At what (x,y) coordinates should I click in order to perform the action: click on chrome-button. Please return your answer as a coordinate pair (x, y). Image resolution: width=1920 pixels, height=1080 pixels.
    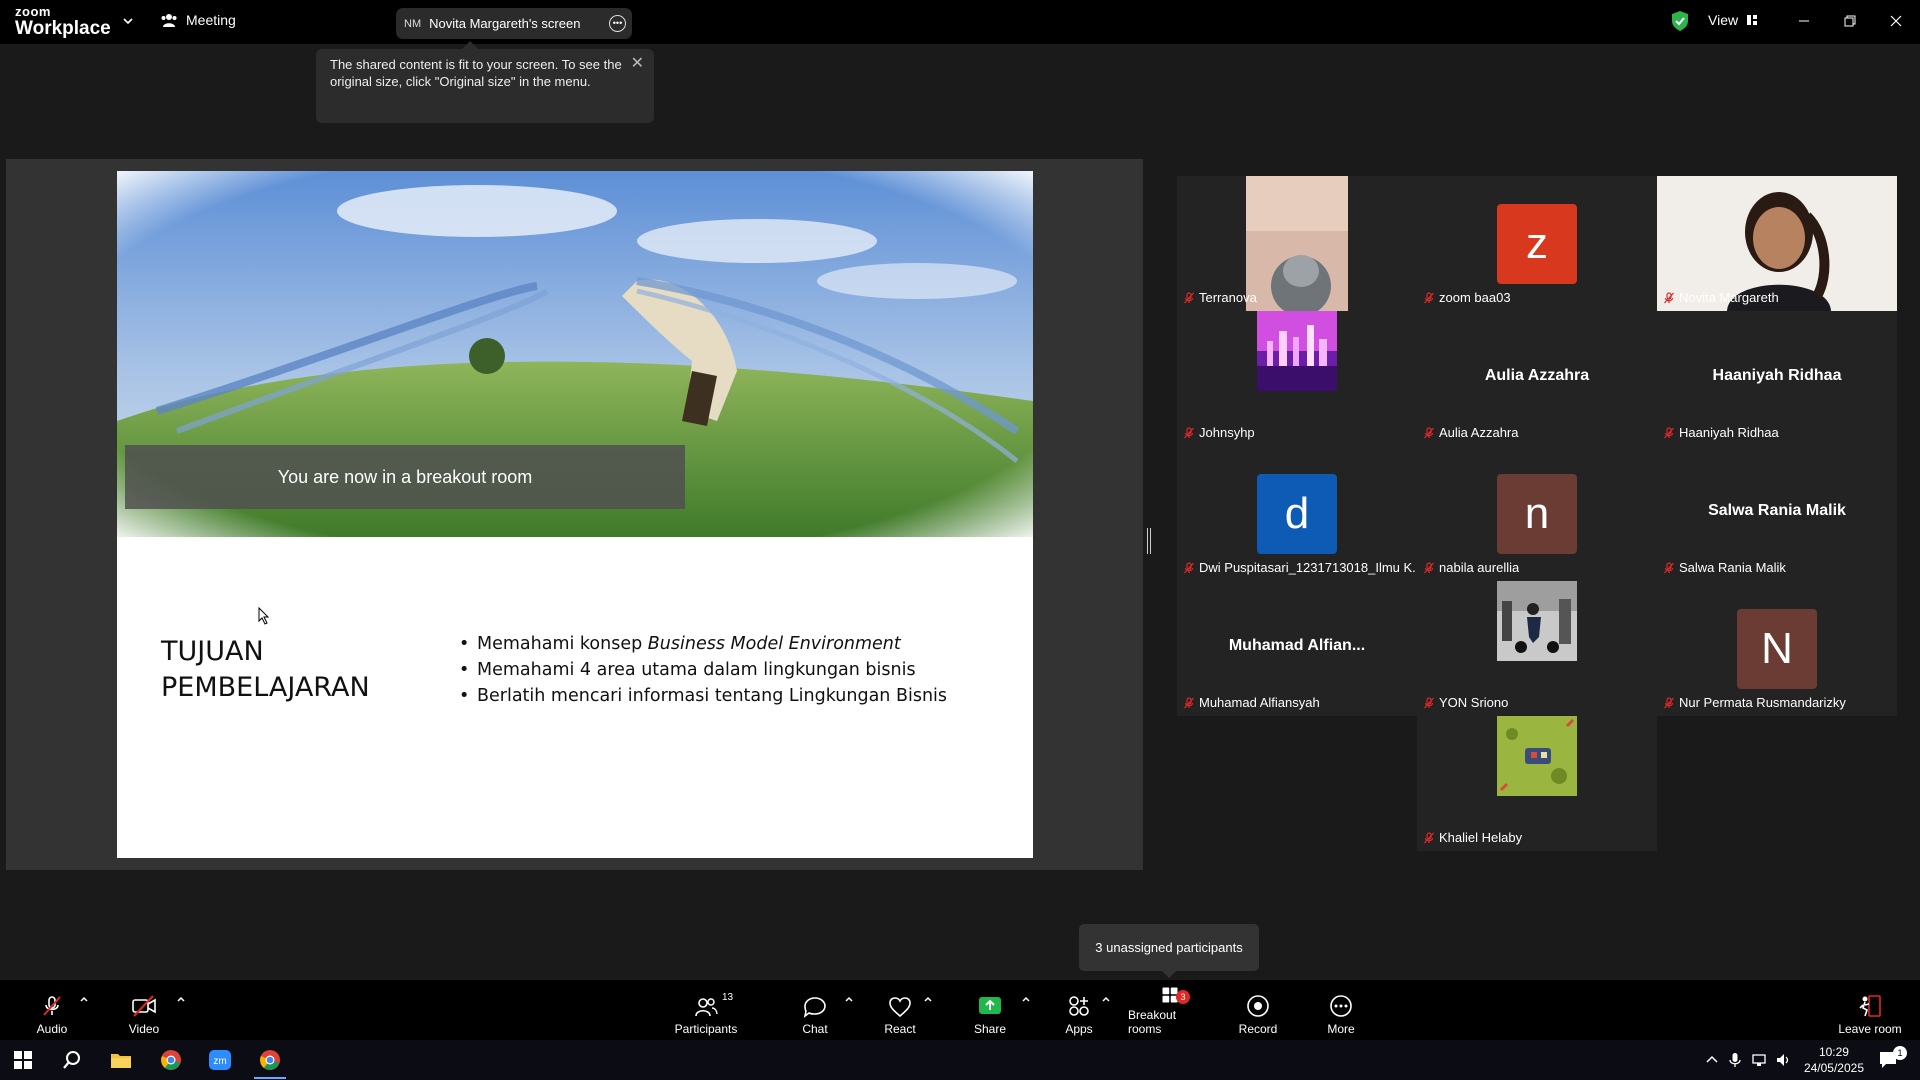
    Looking at the image, I should click on (171, 1060).